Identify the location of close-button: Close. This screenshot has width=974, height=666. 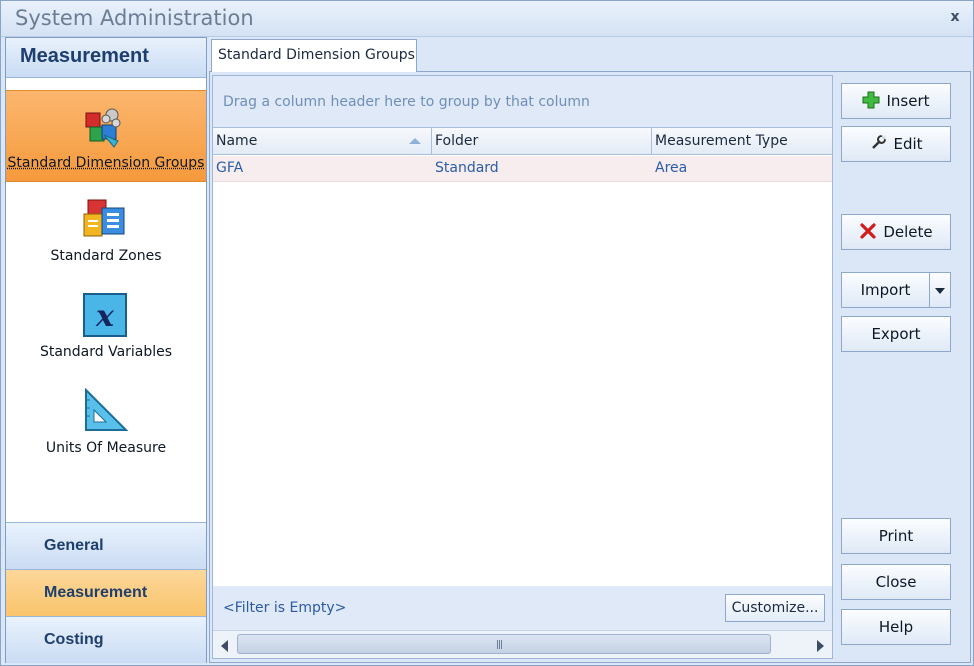
(896, 582).